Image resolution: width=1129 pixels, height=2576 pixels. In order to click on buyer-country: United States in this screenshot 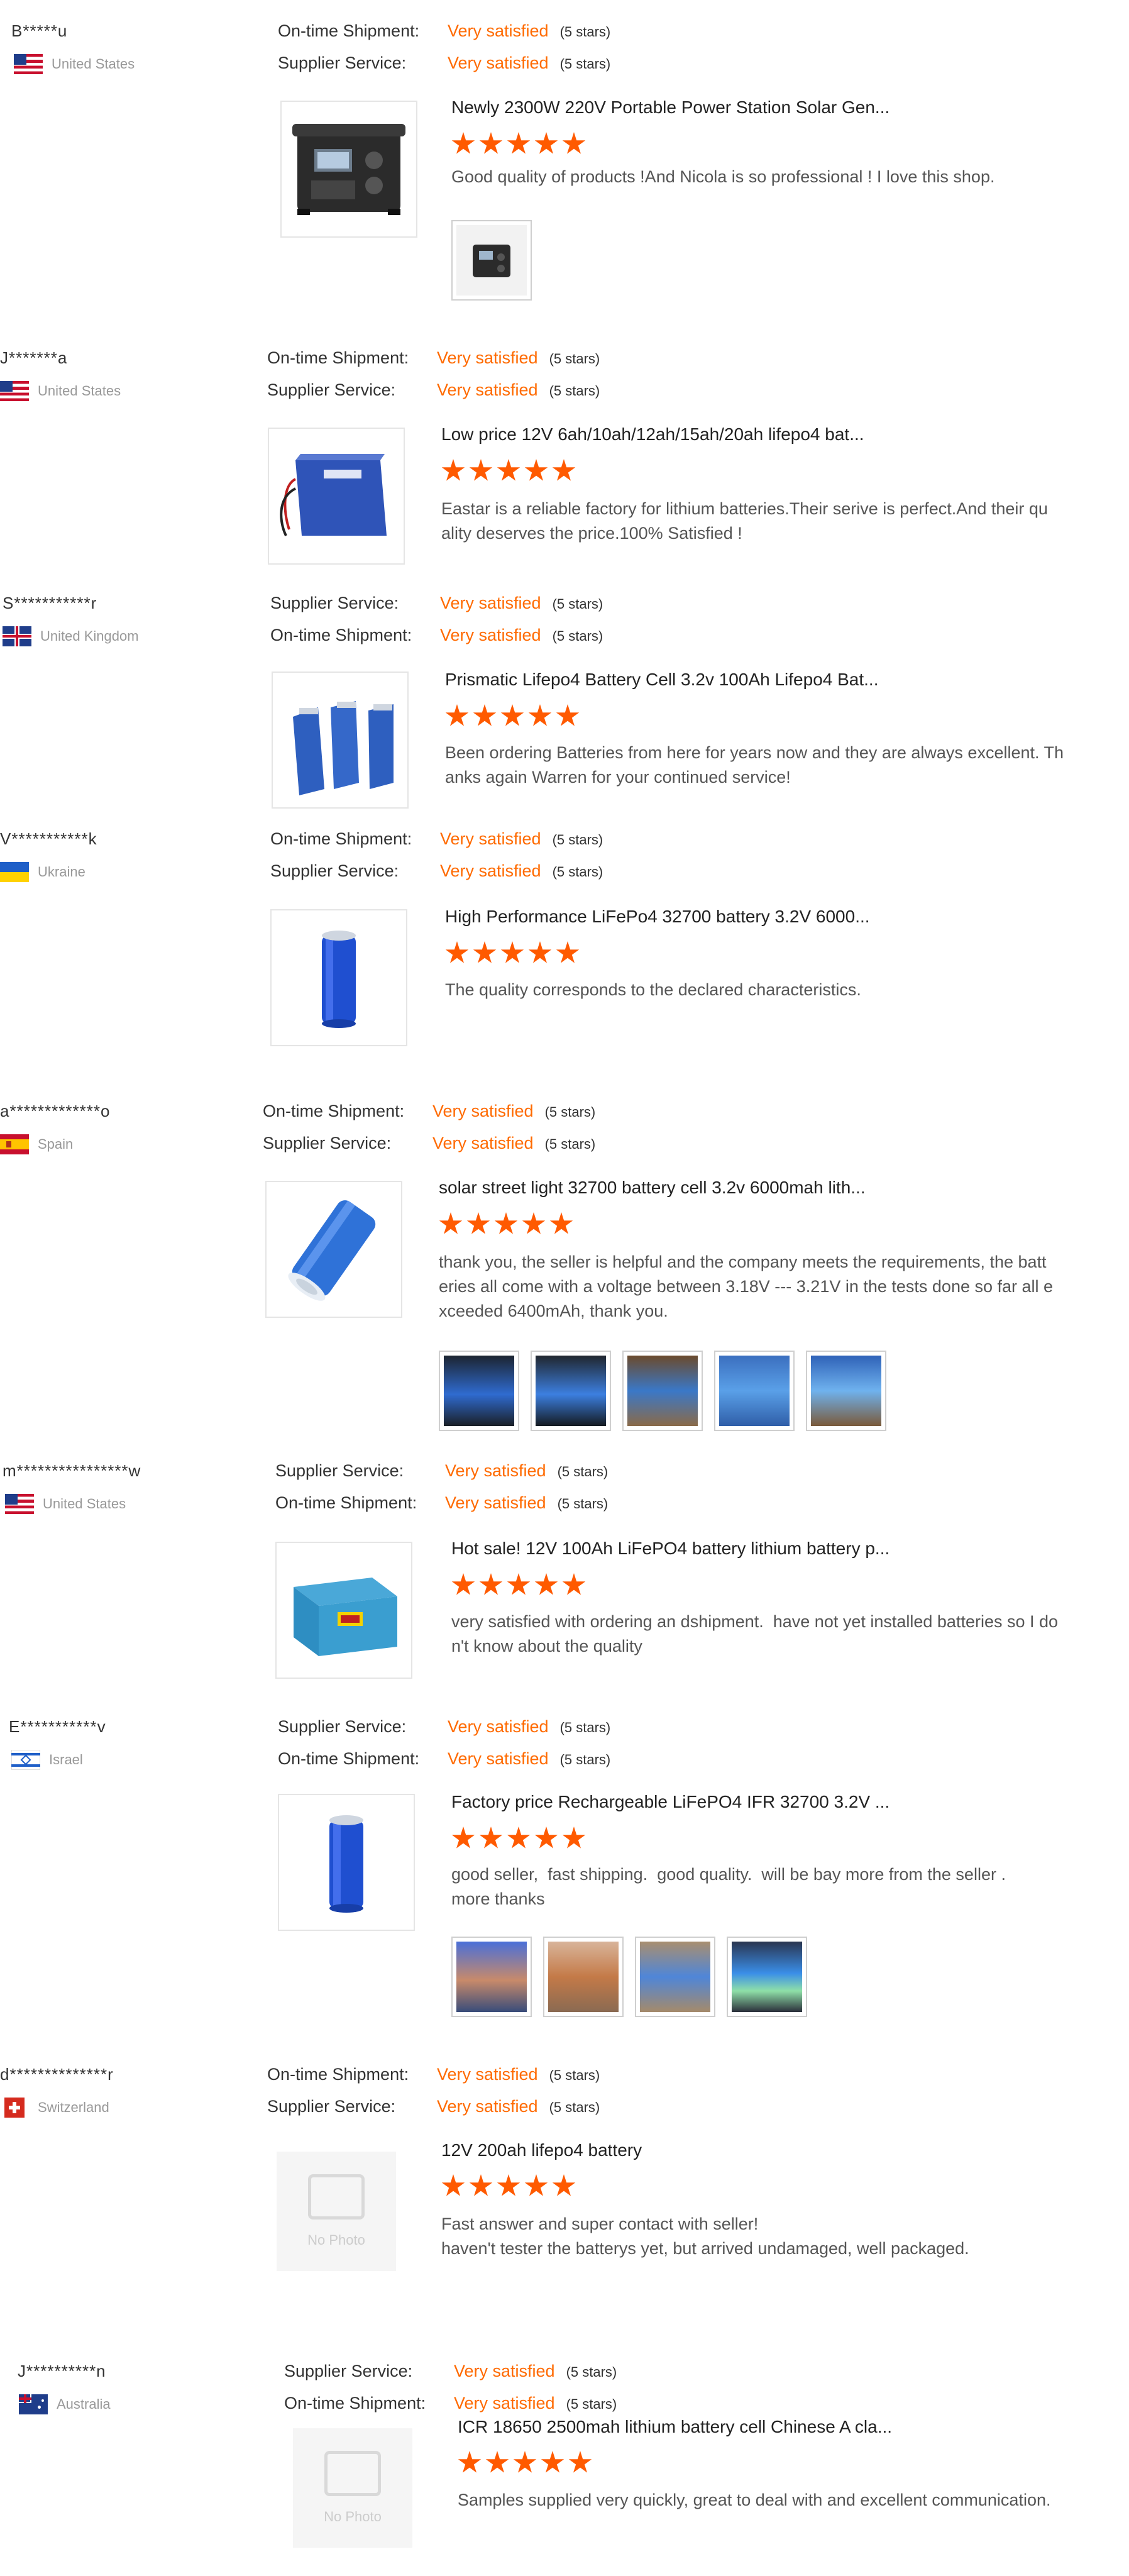, I will do `click(61, 391)`.